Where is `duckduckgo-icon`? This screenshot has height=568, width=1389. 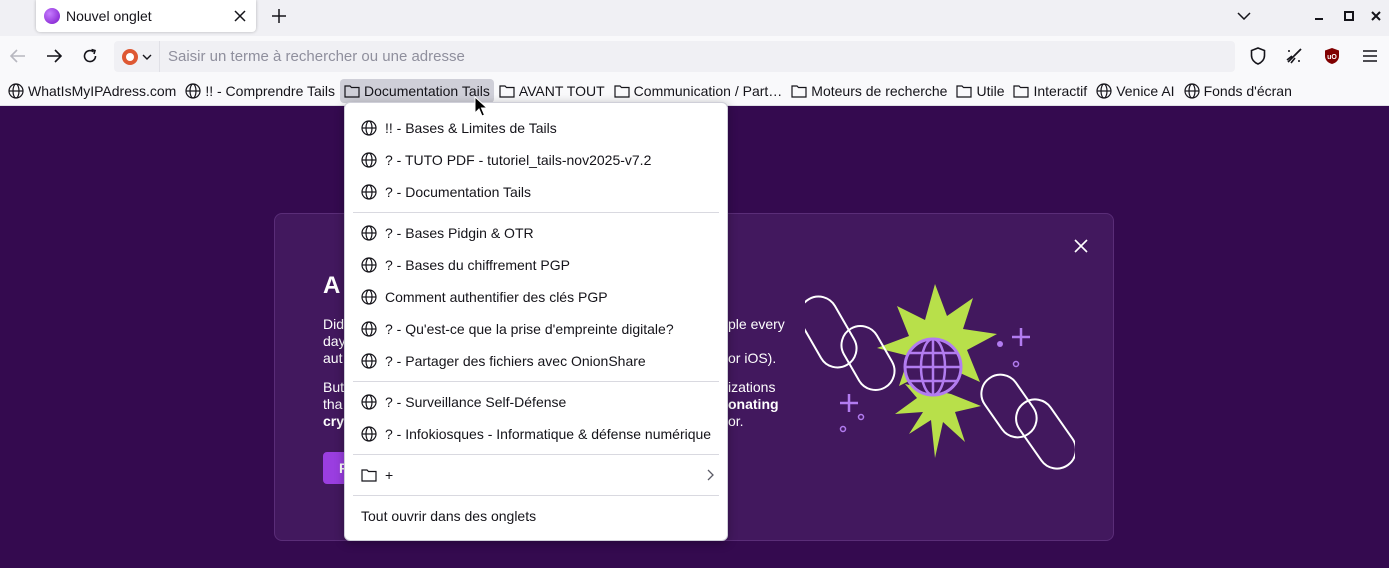 duckduckgo-icon is located at coordinates (129, 56).